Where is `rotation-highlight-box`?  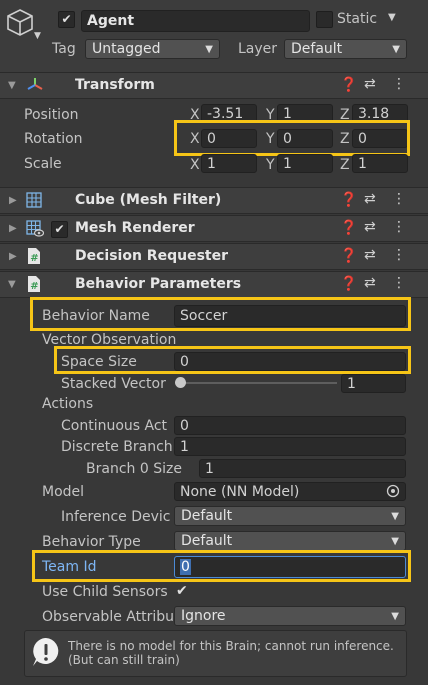 rotation-highlight-box is located at coordinates (292, 138).